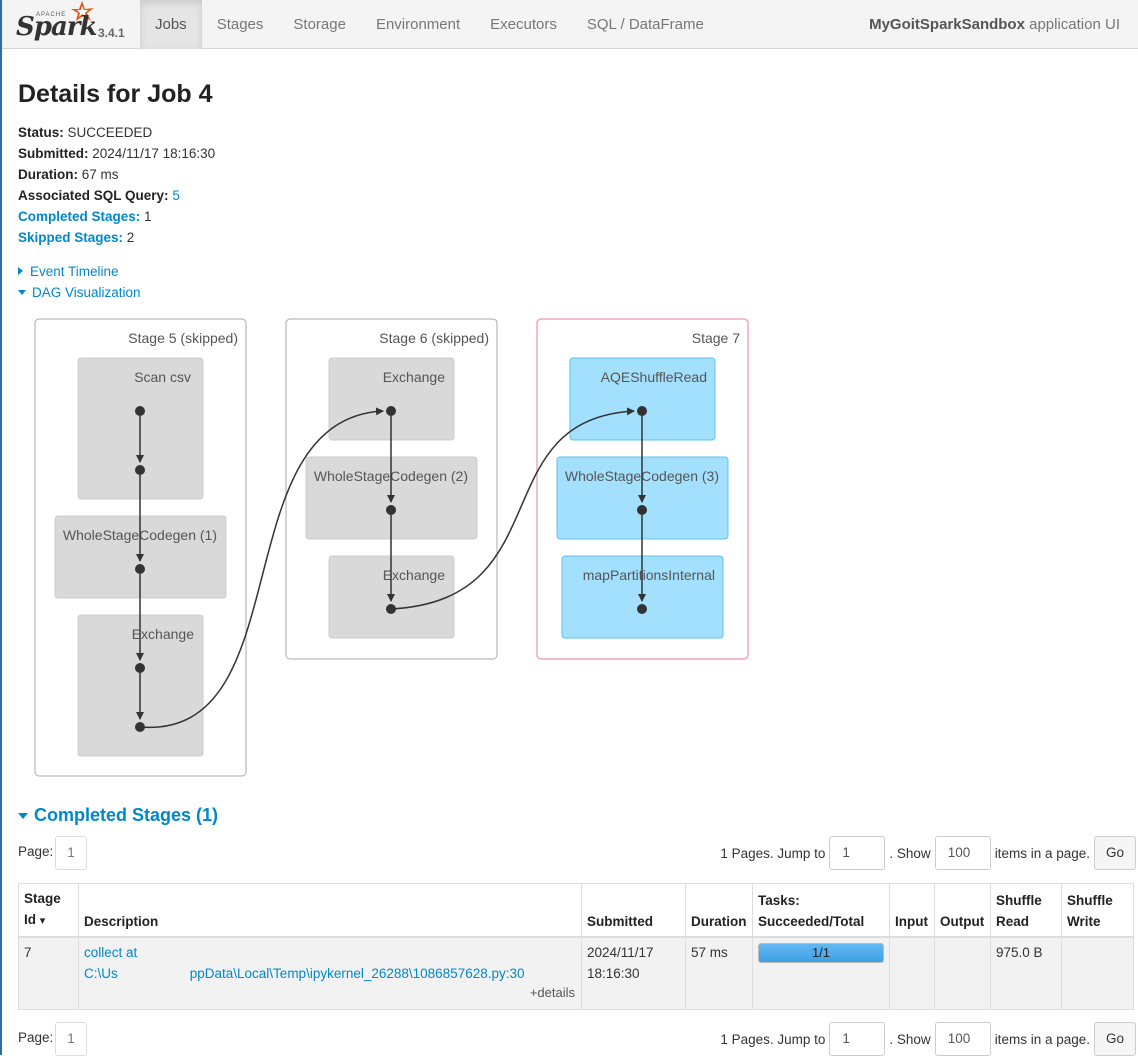 The image size is (1138, 1056). Describe the element at coordinates (100, 174) in the screenshot. I see `duration-value: 67 ms` at that location.